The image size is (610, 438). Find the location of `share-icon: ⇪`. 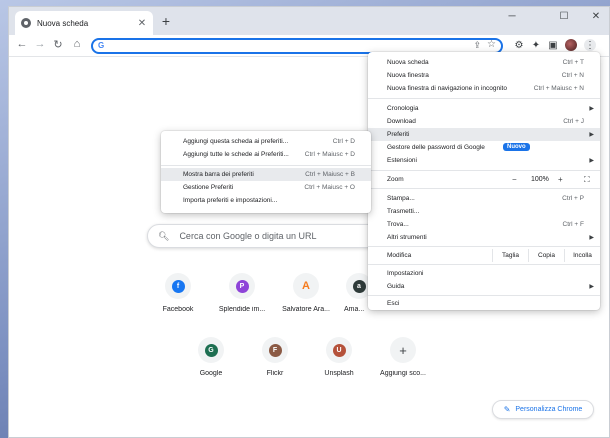

share-icon: ⇪ is located at coordinates (477, 45).